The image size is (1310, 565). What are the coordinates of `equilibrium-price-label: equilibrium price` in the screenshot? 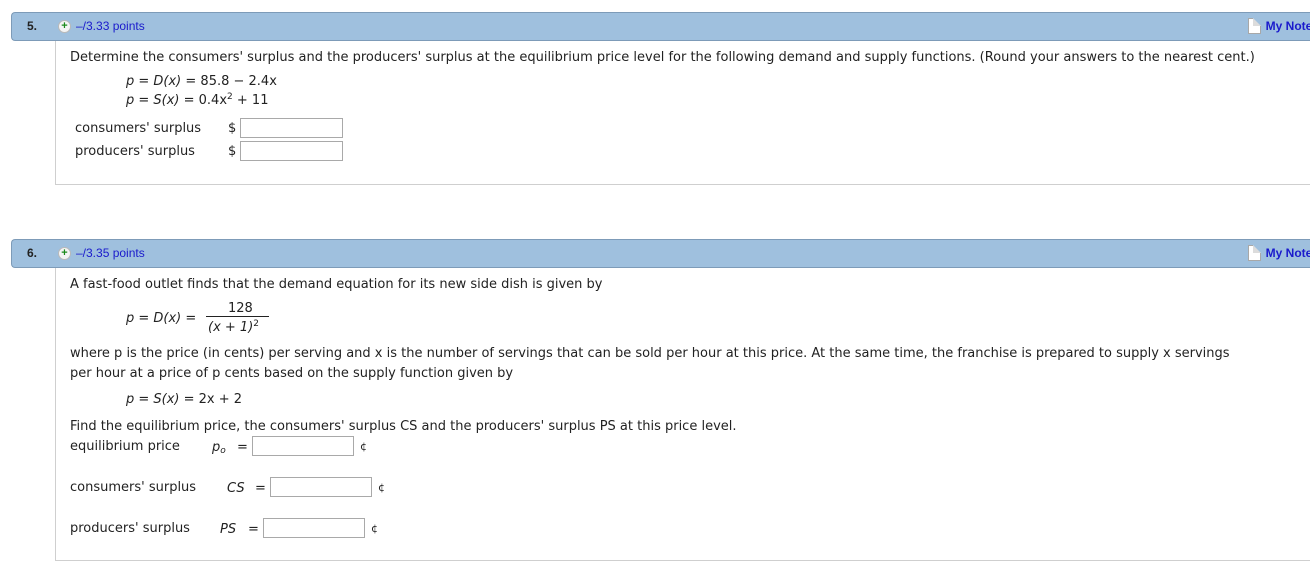 It's located at (125, 446).